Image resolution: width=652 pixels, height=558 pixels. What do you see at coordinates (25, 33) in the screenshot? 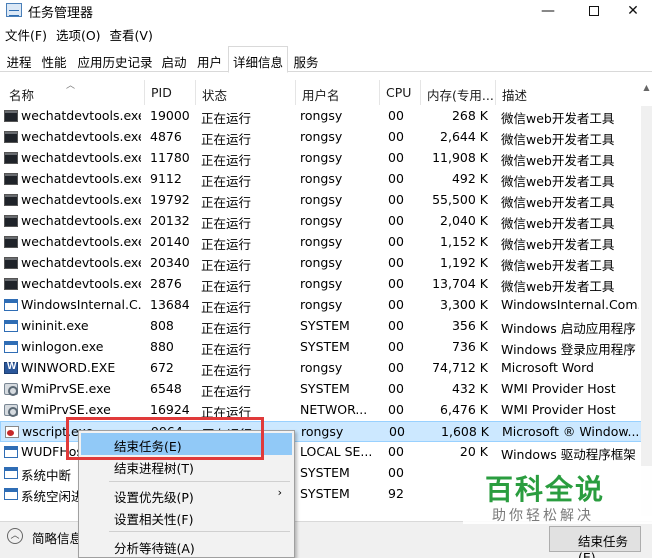
I see `menu-file: 文件(F)` at bounding box center [25, 33].